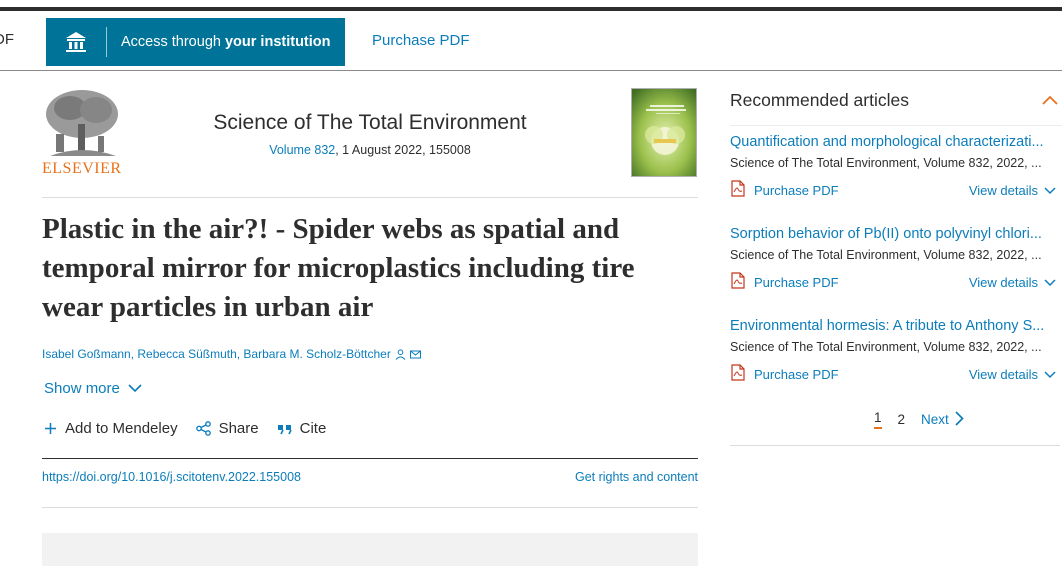 Image resolution: width=1062 pixels, height=566 pixels. What do you see at coordinates (415, 354) in the screenshot?
I see `envelope-icon` at bounding box center [415, 354].